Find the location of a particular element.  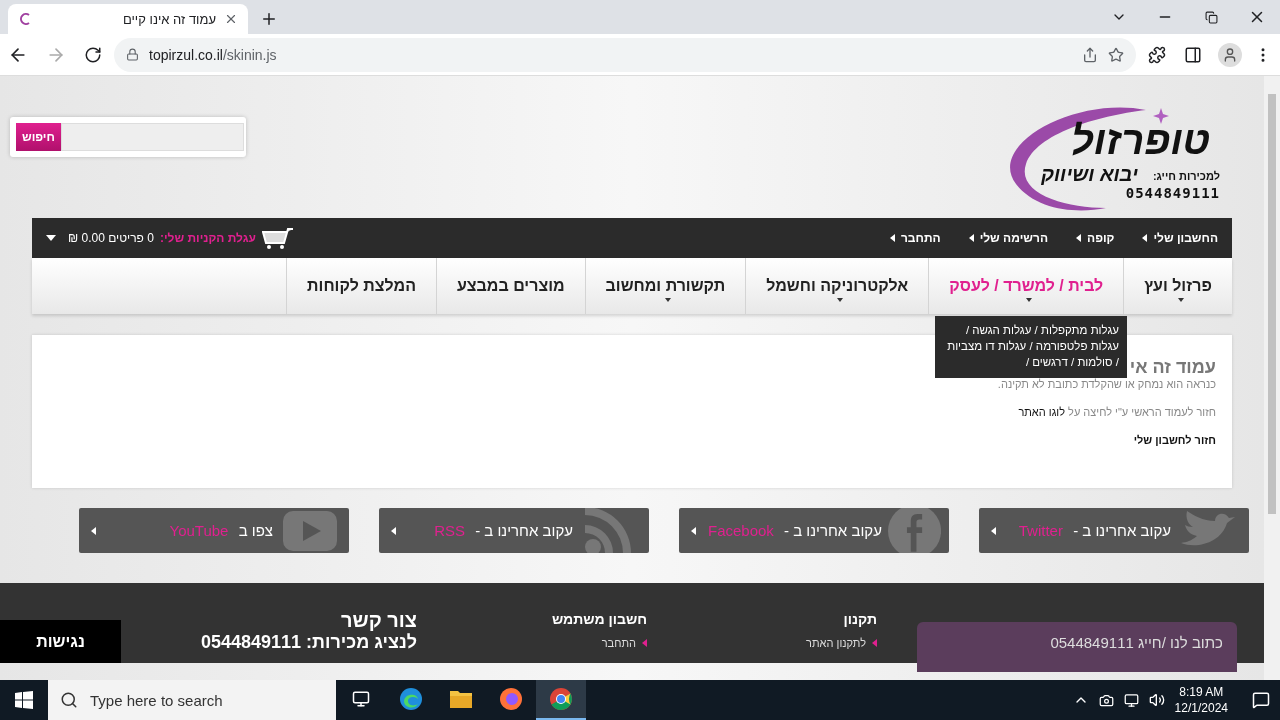

camera-icon is located at coordinates (1106, 700).